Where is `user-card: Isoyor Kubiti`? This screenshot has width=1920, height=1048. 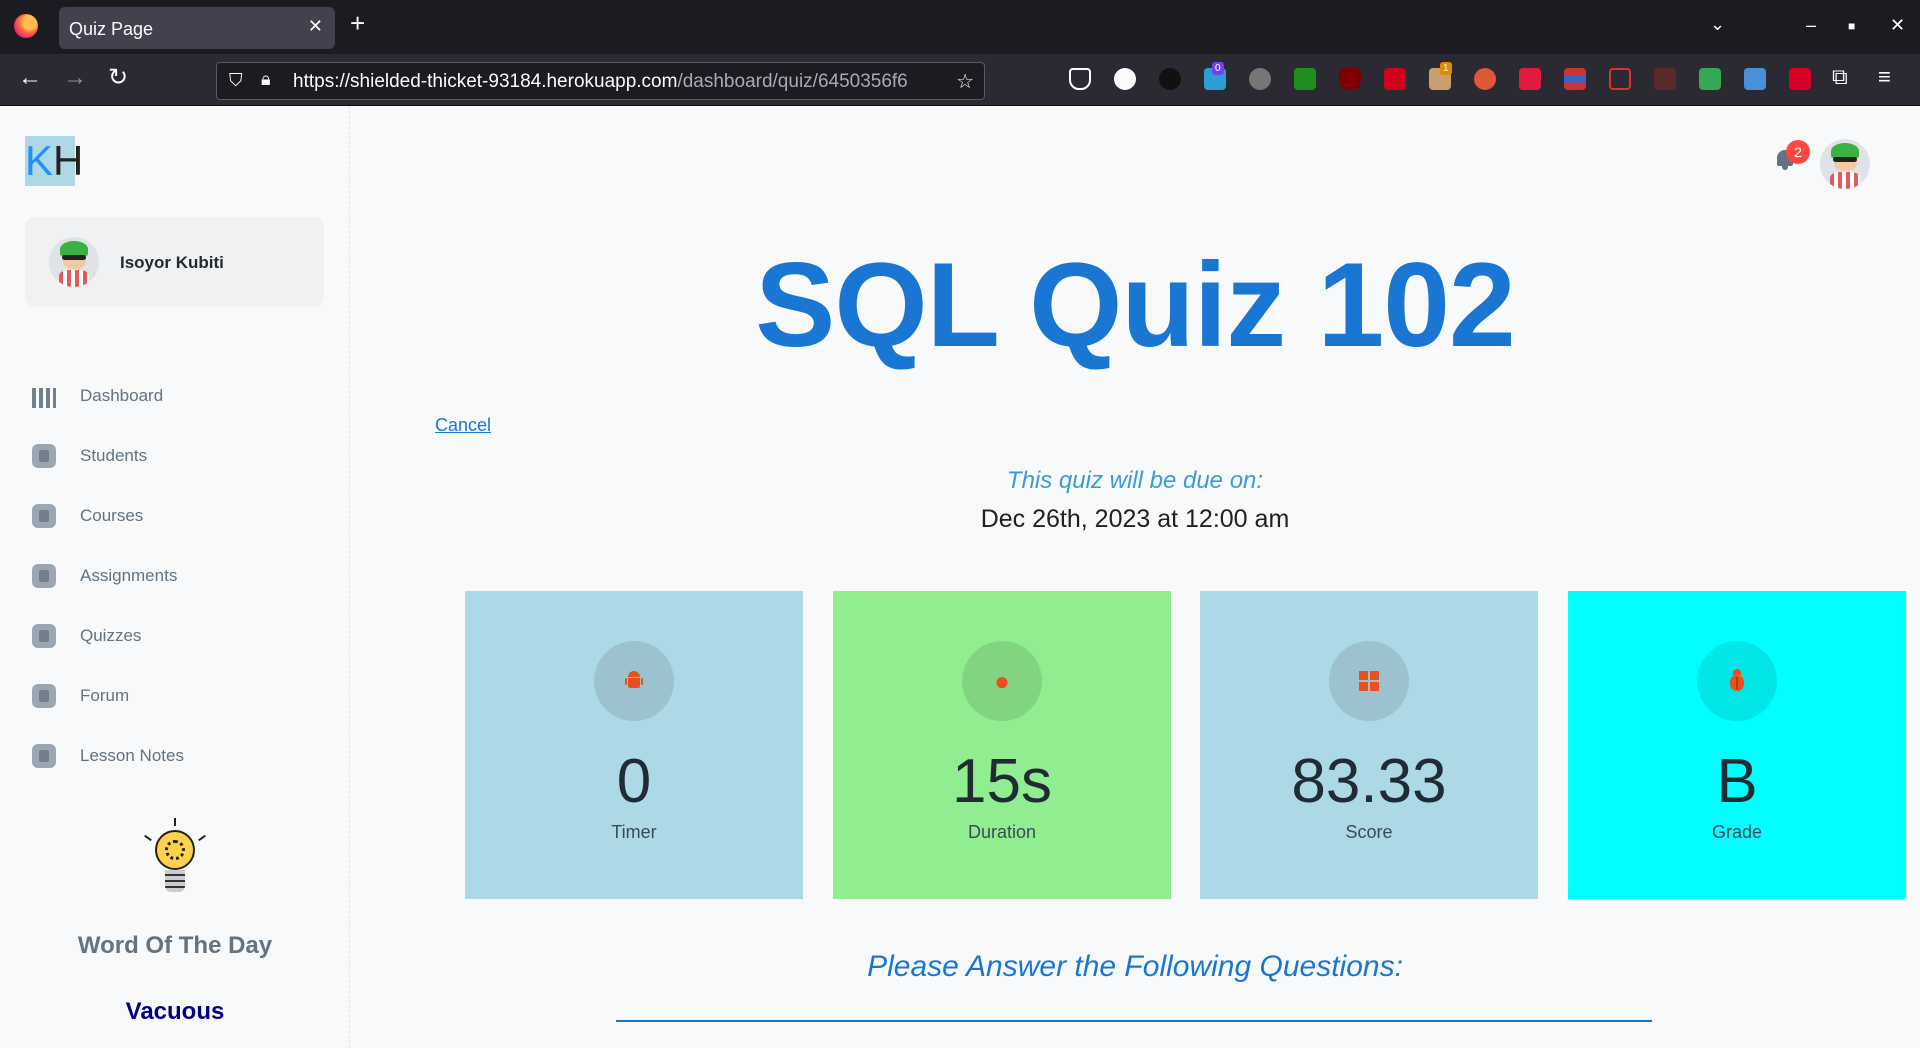
user-card: Isoyor Kubiti is located at coordinates (174, 262).